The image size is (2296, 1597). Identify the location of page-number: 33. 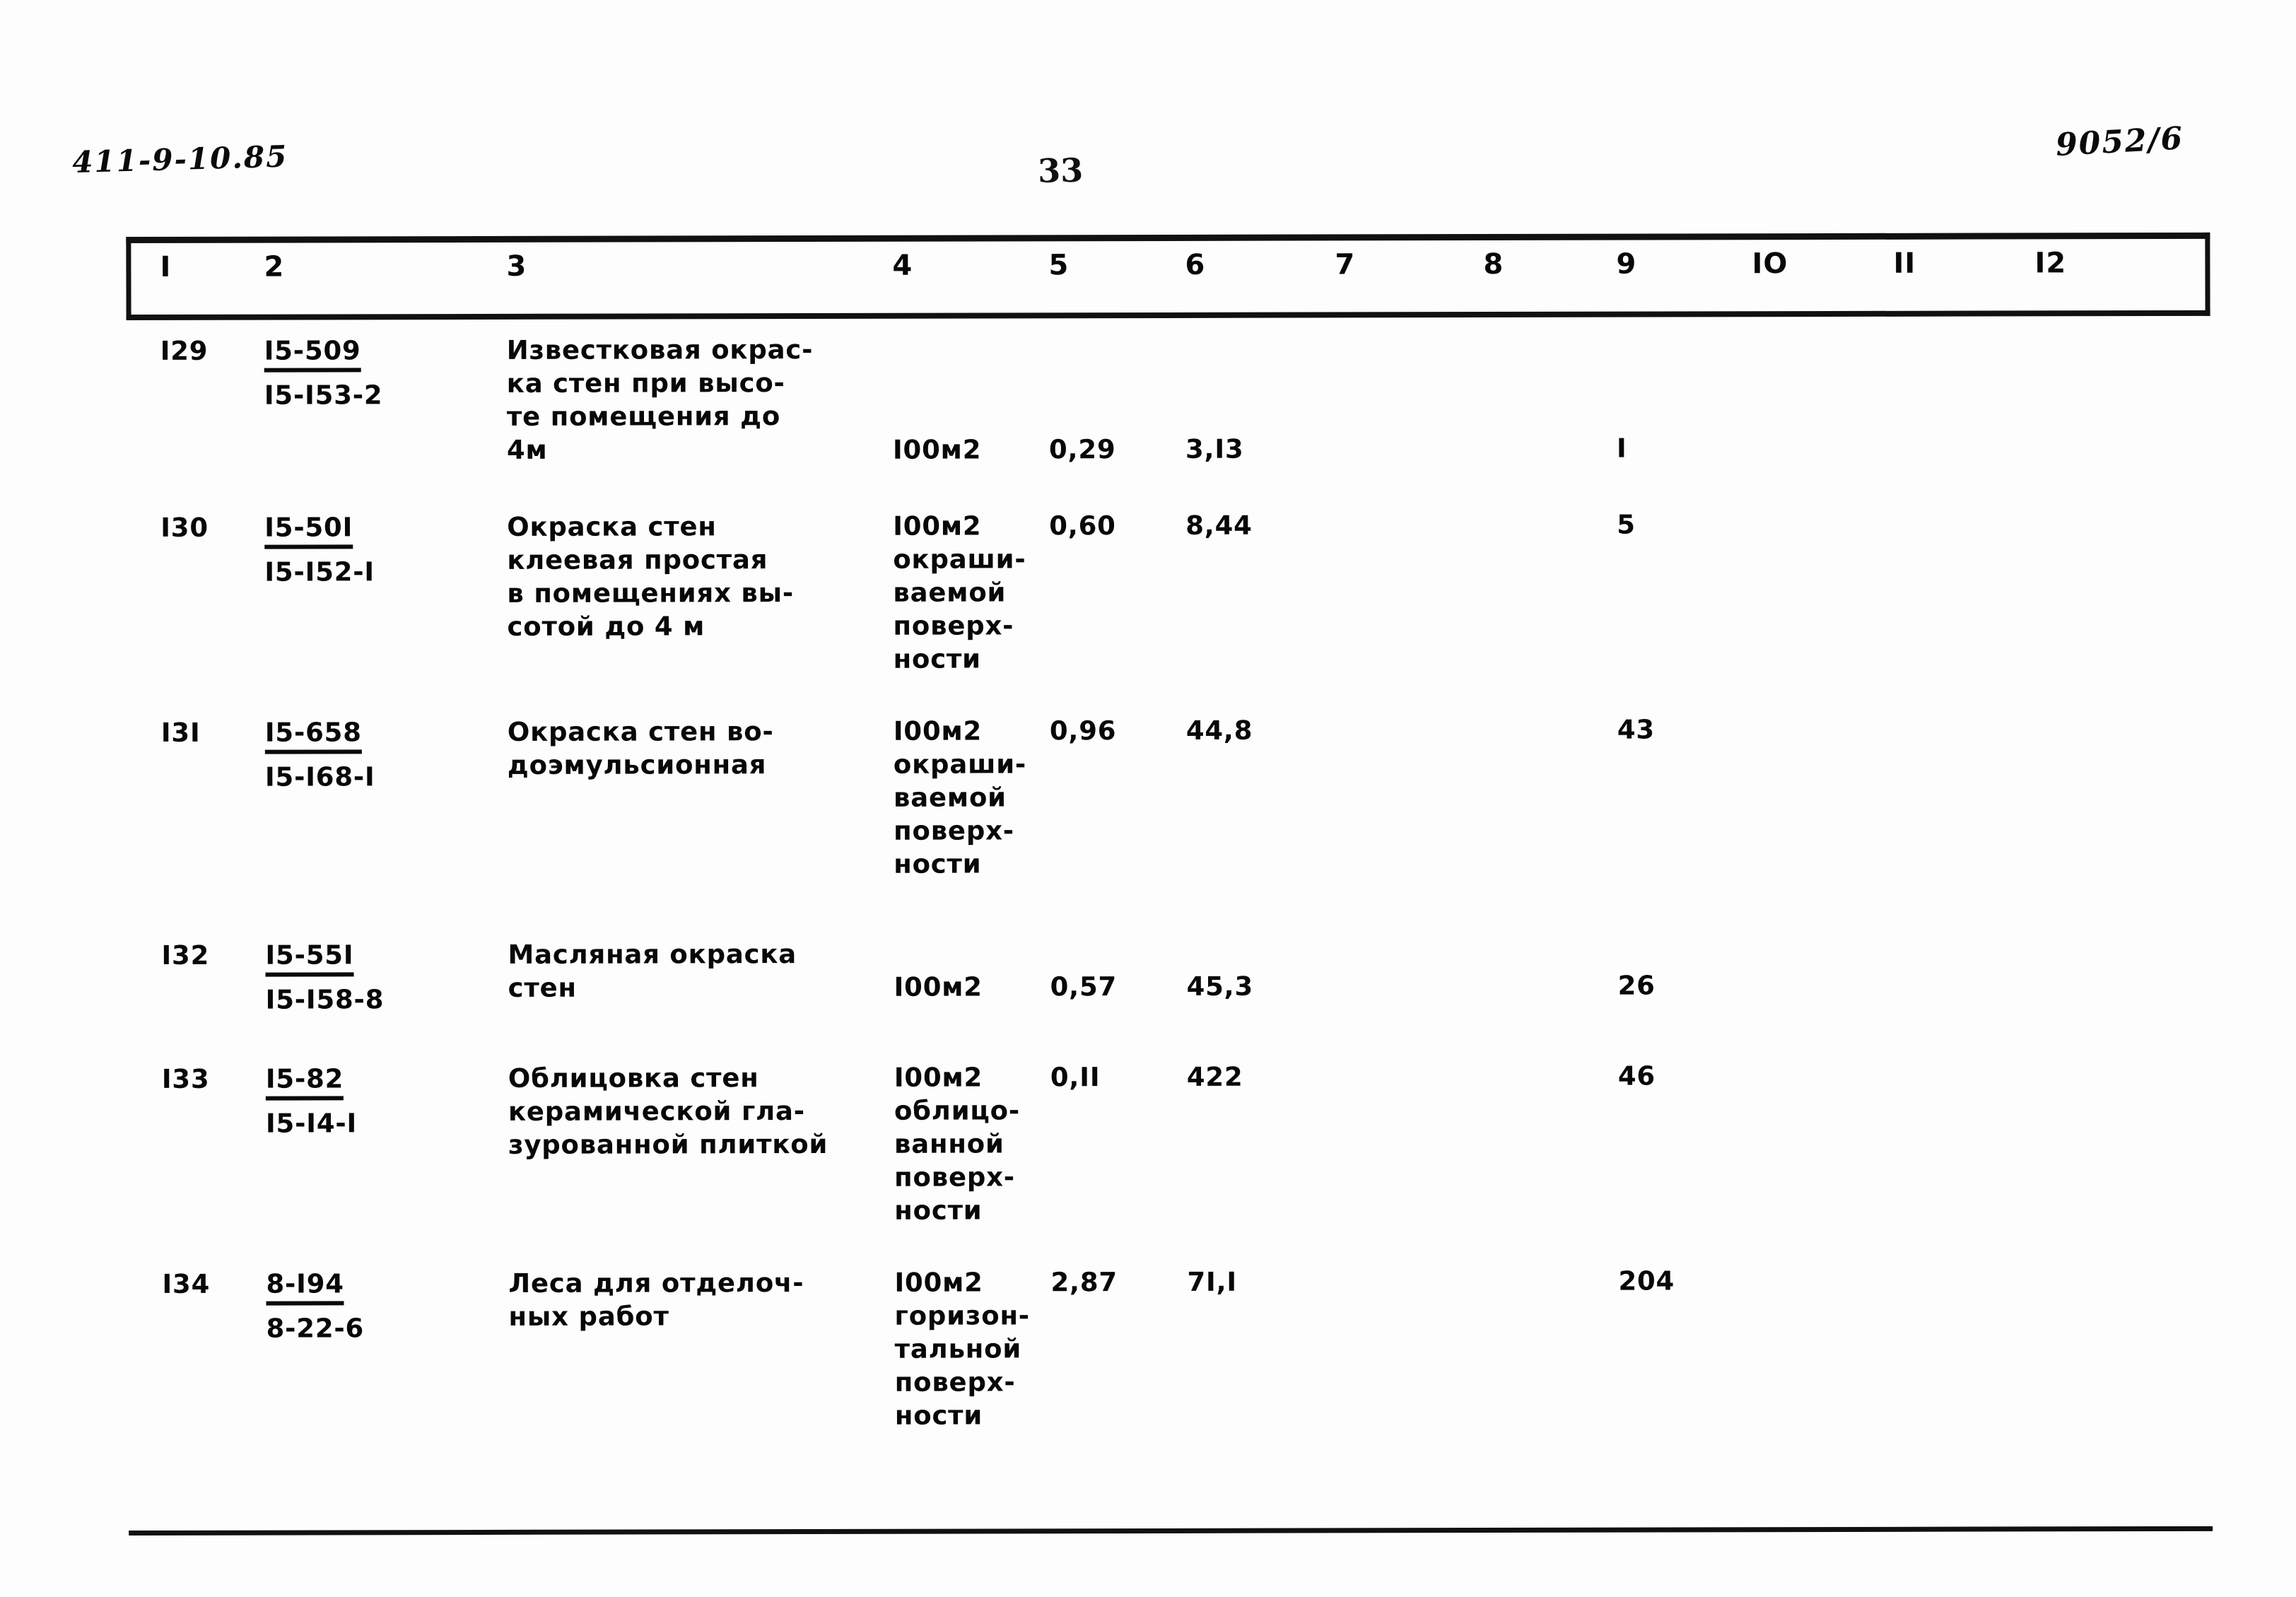
(1061, 170).